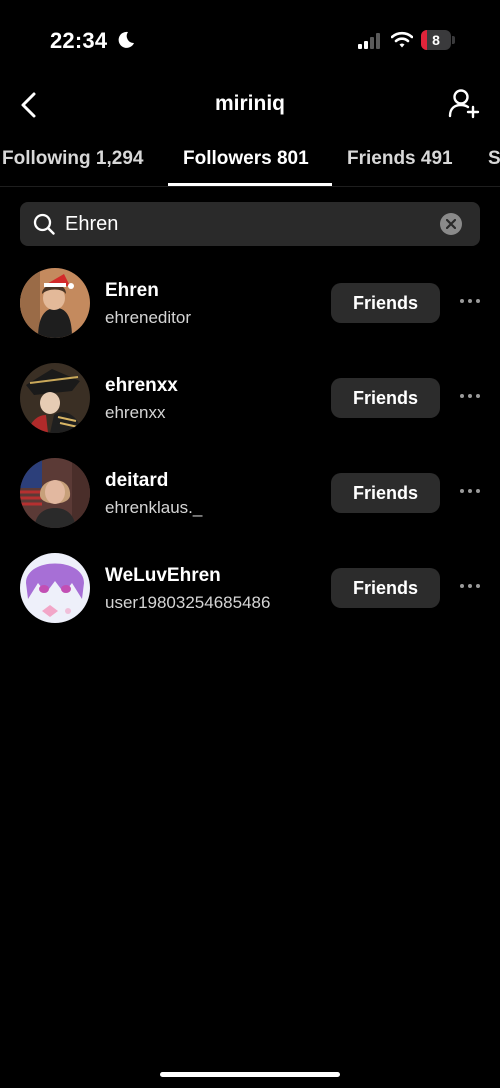 The image size is (500, 1088). I want to click on tab-following: Following 1,294, so click(72, 159).